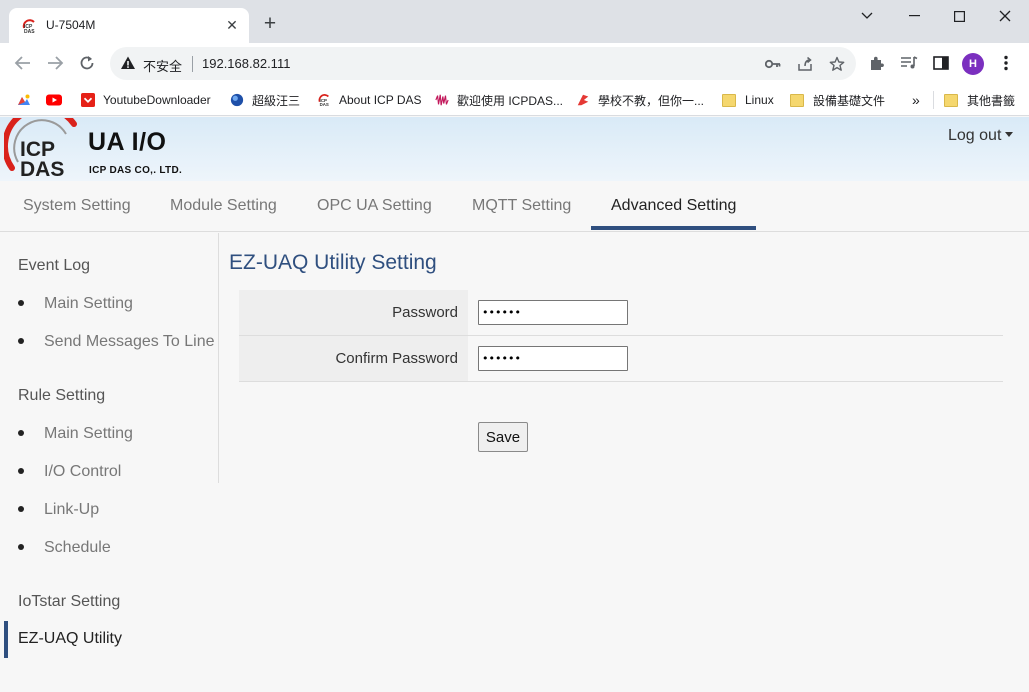 The width and height of the screenshot is (1029, 692). Describe the element at coordinates (916, 100) in the screenshot. I see `bookmarks-overflow-button: »` at that location.